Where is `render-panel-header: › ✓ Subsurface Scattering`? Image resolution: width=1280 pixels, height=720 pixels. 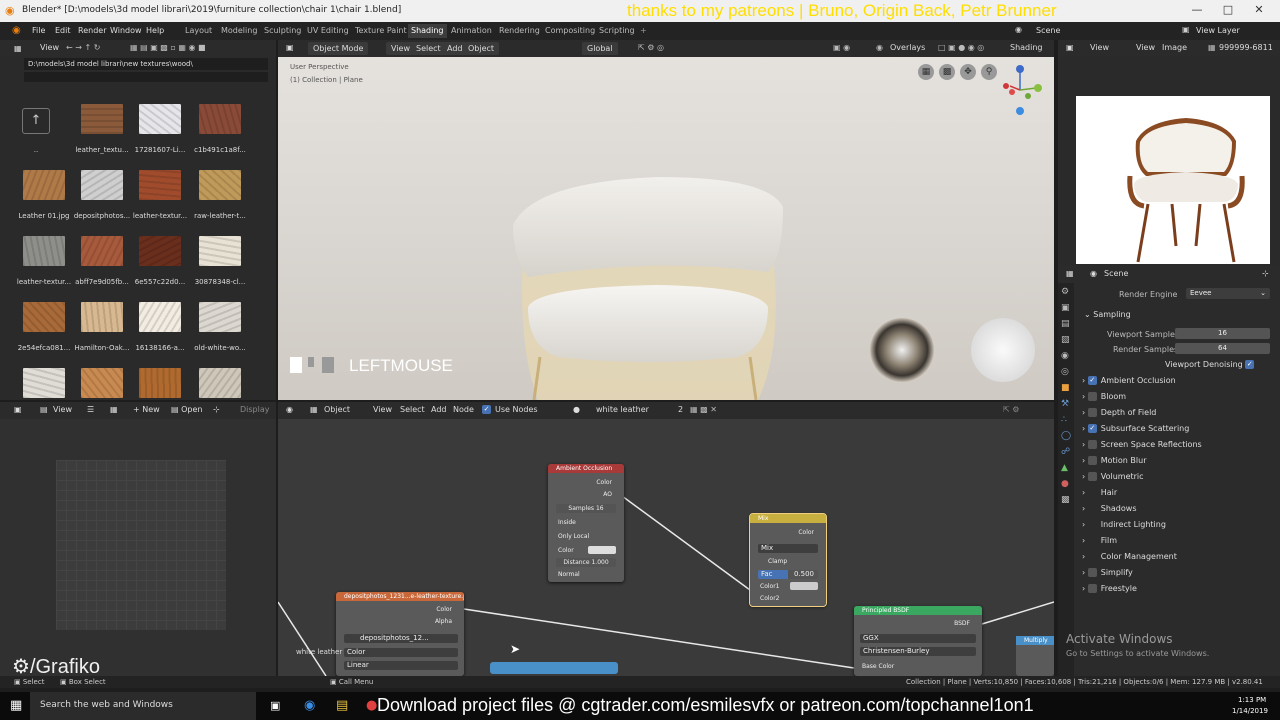 render-panel-header: › ✓ Subsurface Scattering is located at coordinates (1135, 428).